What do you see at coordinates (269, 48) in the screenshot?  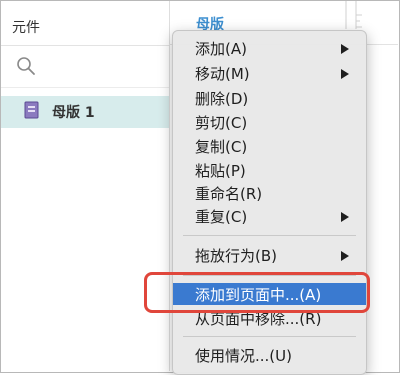 I see `menu-item-add: 添加(A)` at bounding box center [269, 48].